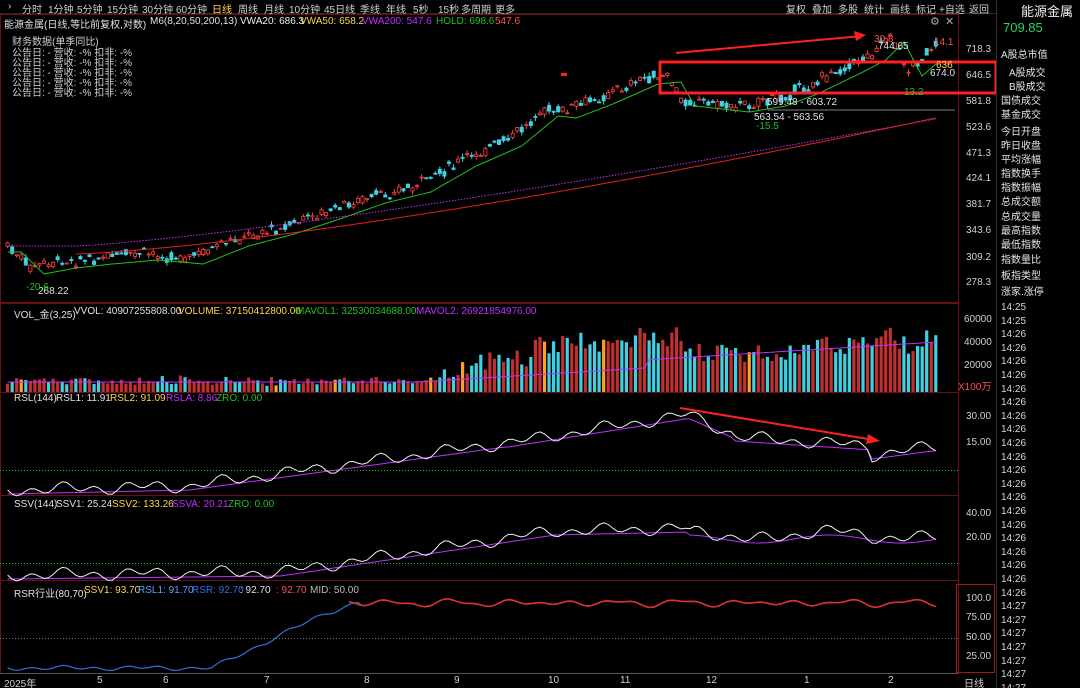 This screenshot has height=688, width=1080. I want to click on info-item: 总成交量, so click(1021, 215).